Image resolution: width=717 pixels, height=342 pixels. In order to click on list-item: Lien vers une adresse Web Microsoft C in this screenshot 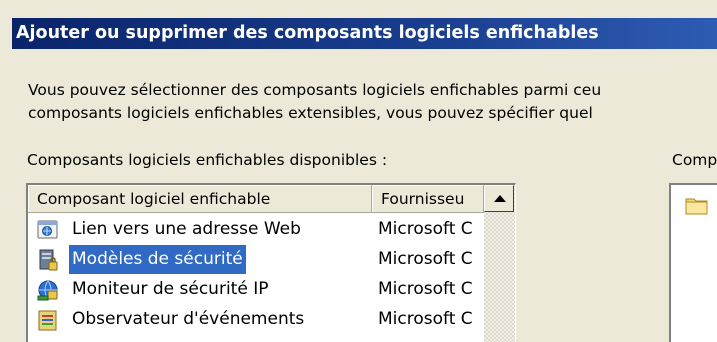, I will do `click(256, 229)`.